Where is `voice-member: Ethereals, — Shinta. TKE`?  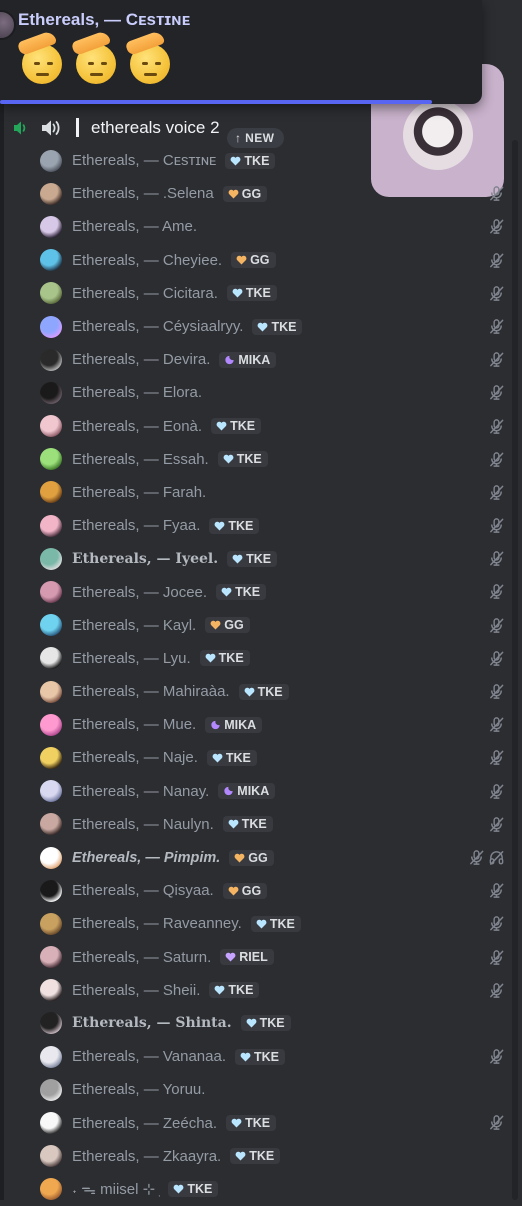 voice-member: Ethereals, — Shinta. TKE is located at coordinates (275, 1023).